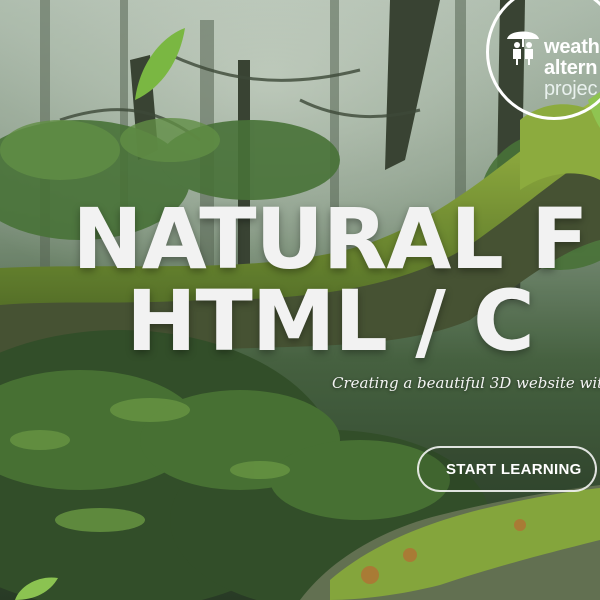 The width and height of the screenshot is (600, 600). Describe the element at coordinates (572, 47) in the screenshot. I see `logo-text-line-1: weath` at that location.